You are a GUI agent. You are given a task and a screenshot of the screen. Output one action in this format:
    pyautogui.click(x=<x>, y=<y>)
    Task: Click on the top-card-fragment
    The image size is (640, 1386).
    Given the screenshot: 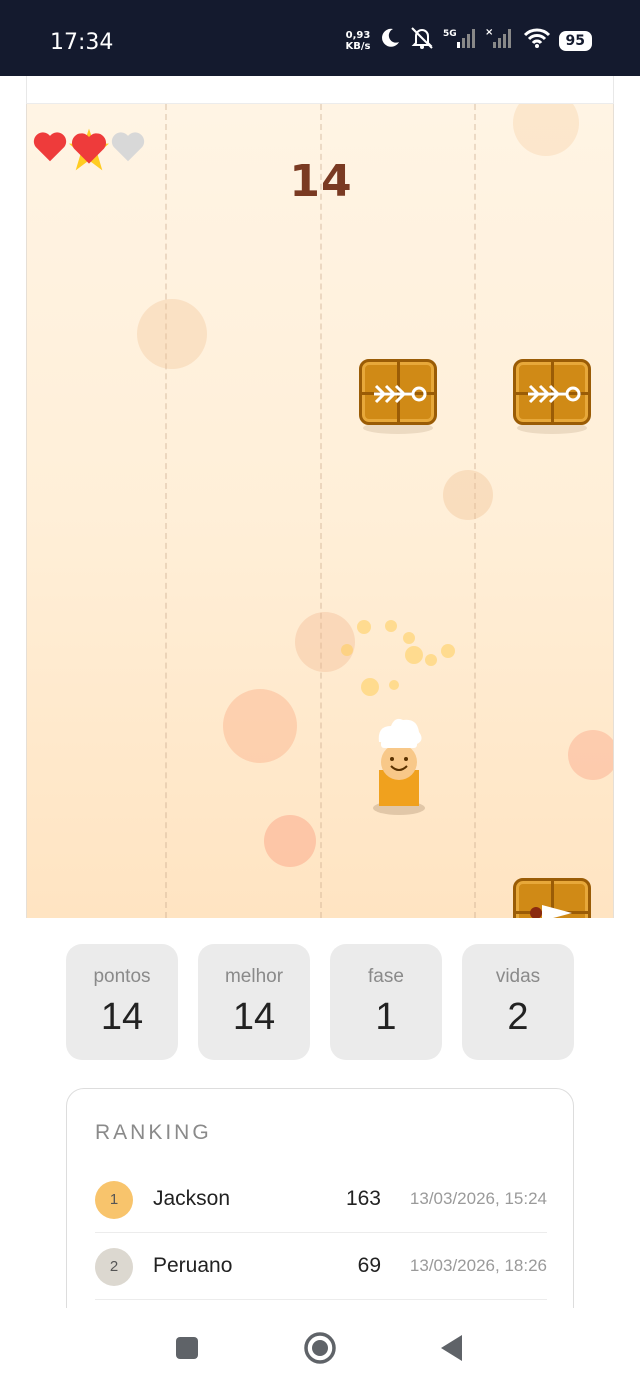 What is the action you would take?
    pyautogui.click(x=320, y=90)
    